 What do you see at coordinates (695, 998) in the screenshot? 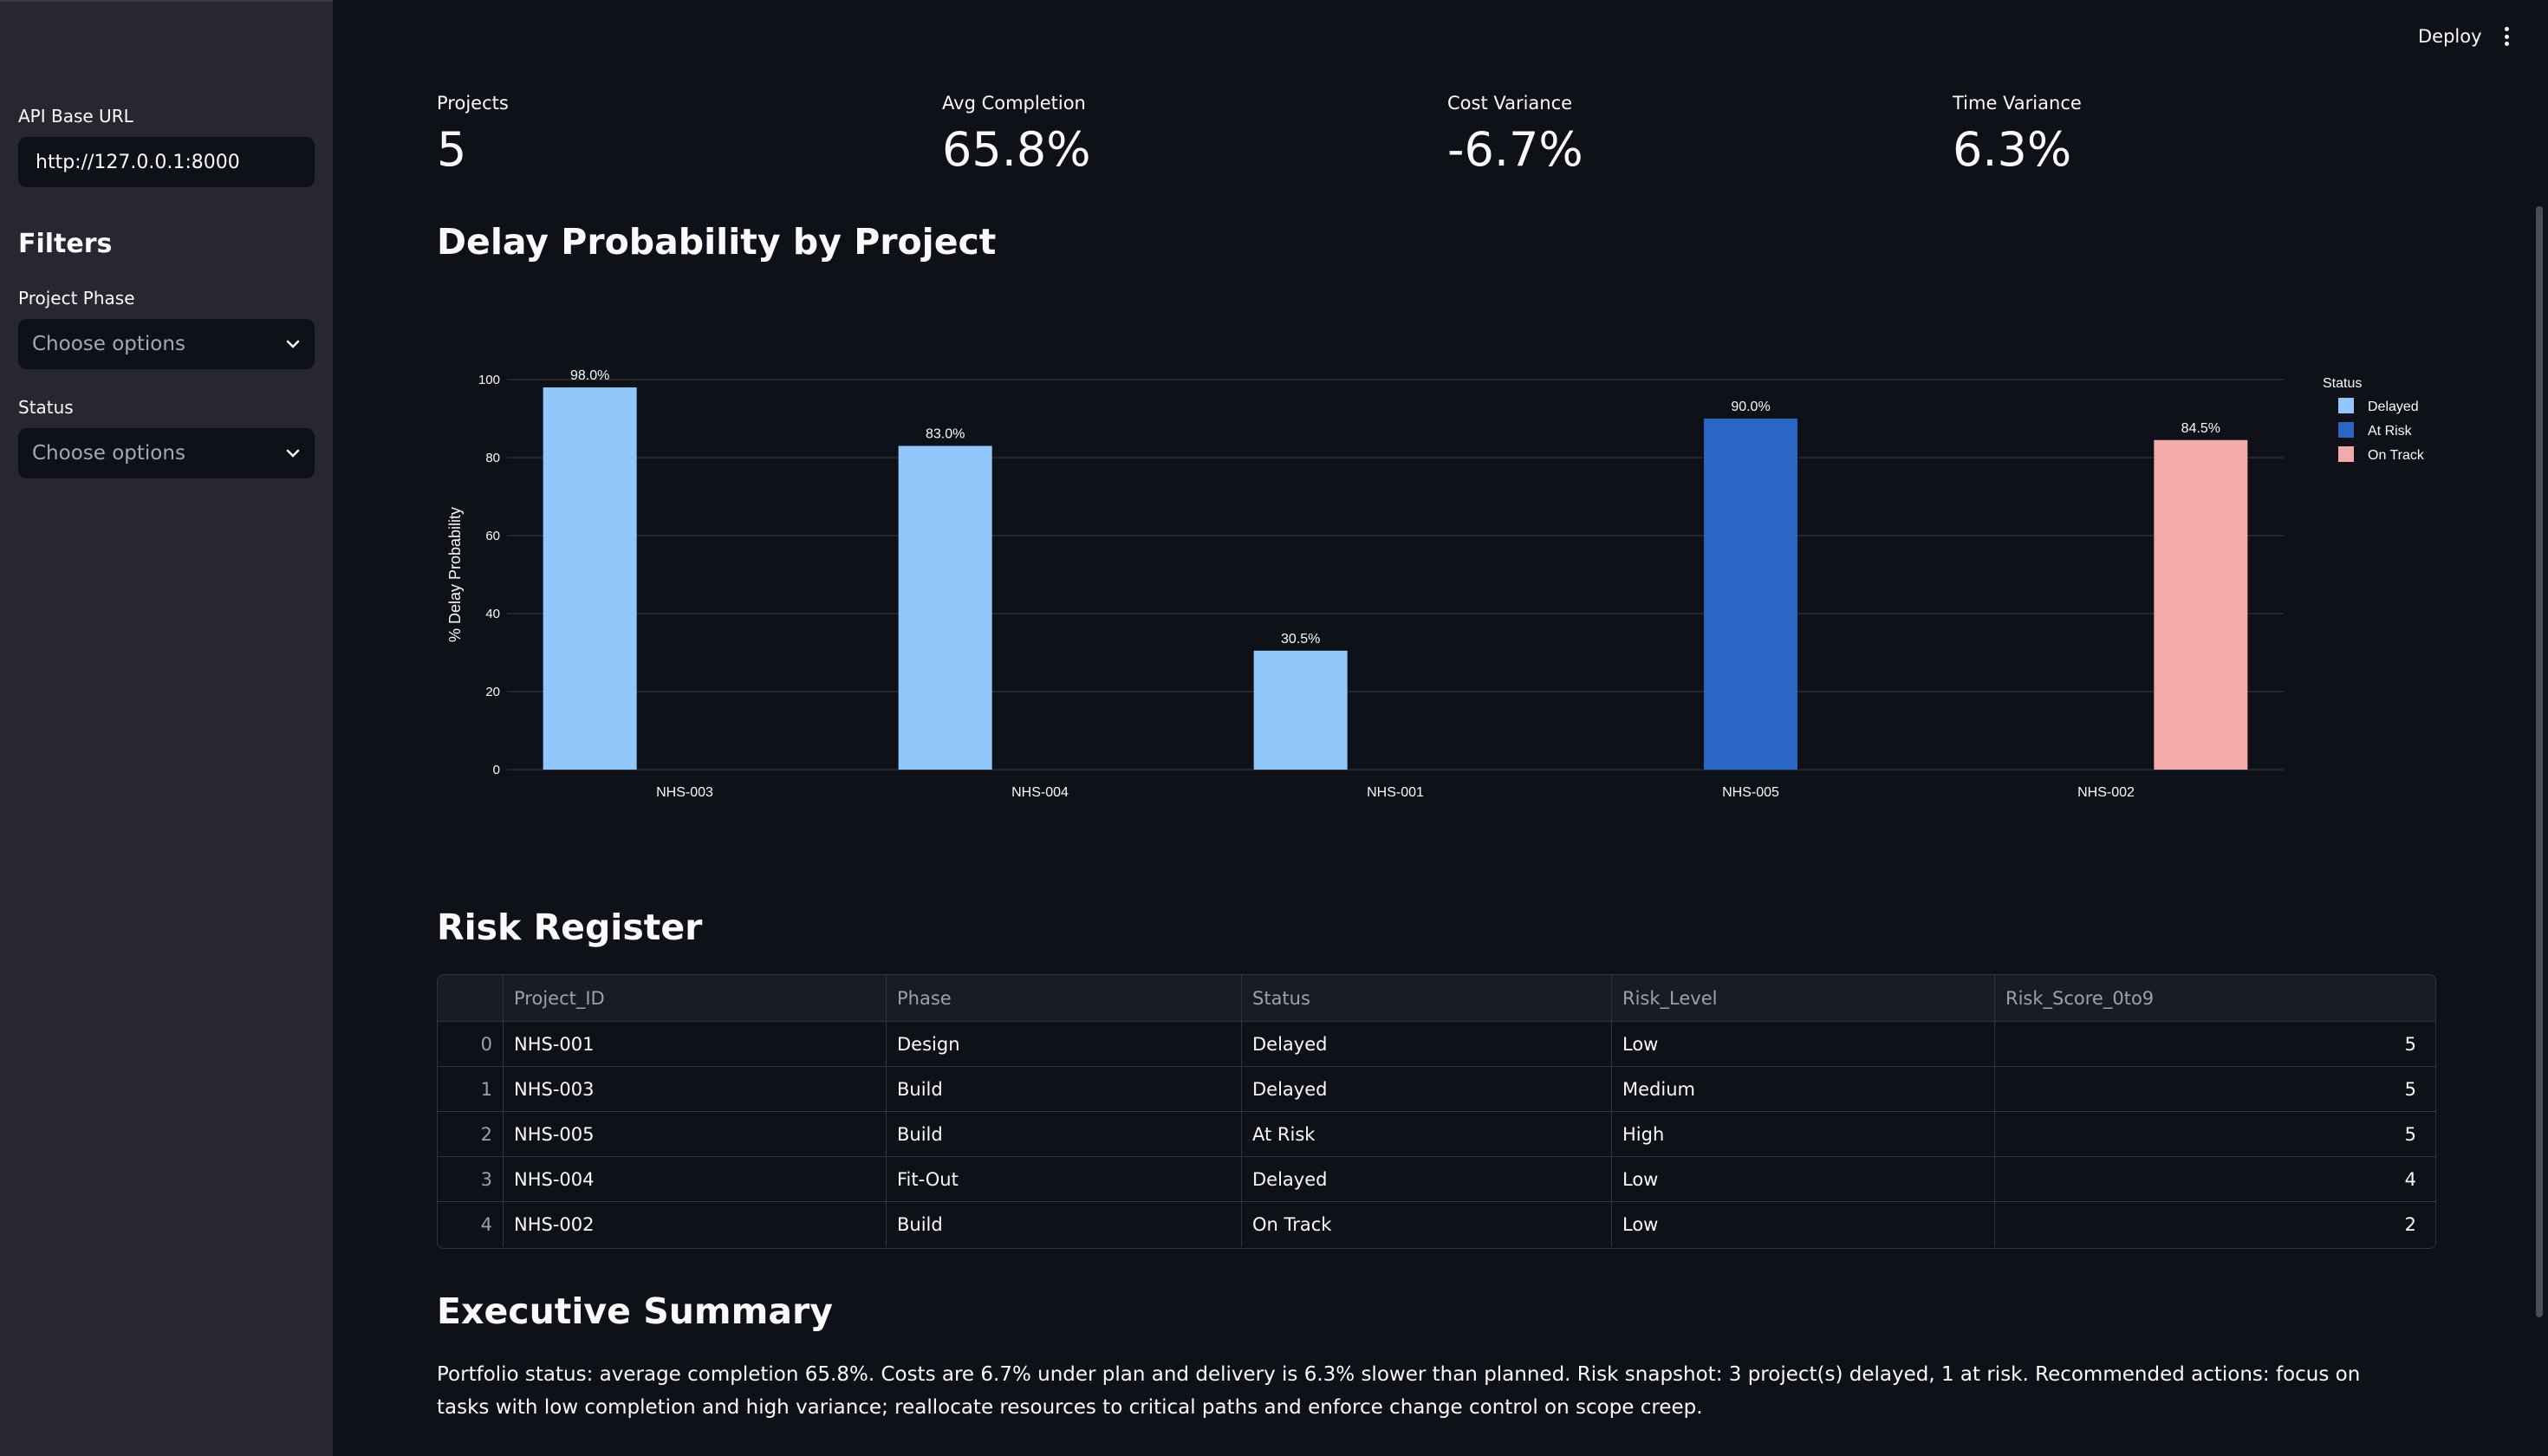
I see `column-header: Project_ID` at bounding box center [695, 998].